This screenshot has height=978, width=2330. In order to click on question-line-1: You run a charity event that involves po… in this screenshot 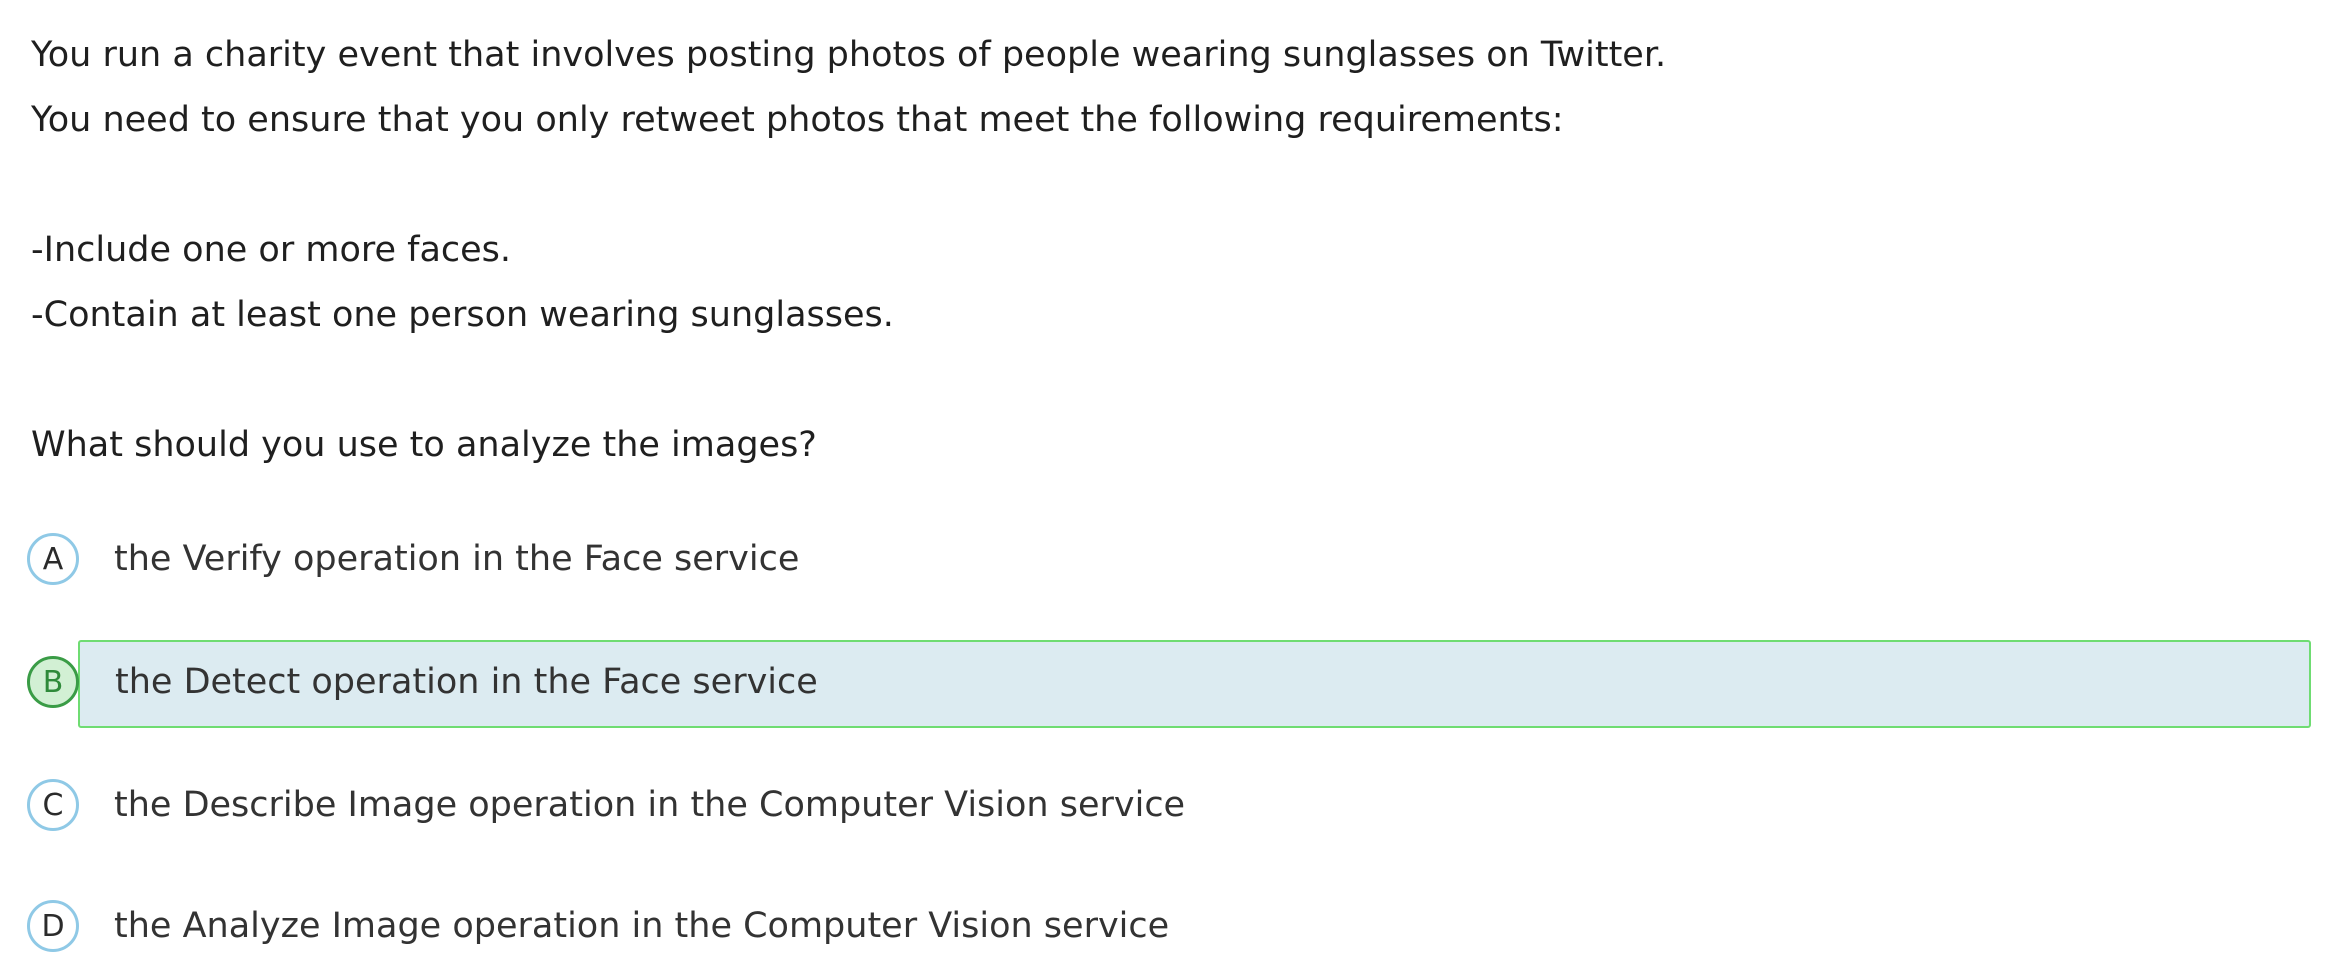, I will do `click(849, 55)`.